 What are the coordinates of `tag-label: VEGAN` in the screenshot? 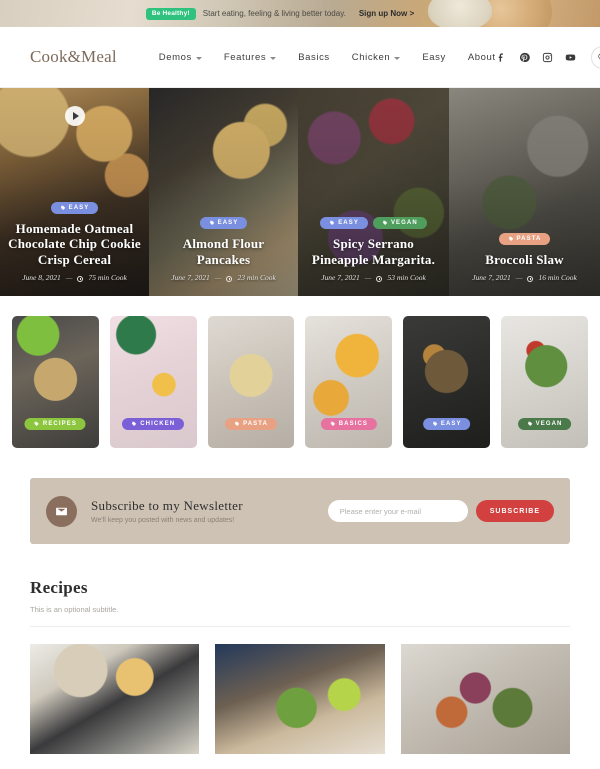 It's located at (549, 424).